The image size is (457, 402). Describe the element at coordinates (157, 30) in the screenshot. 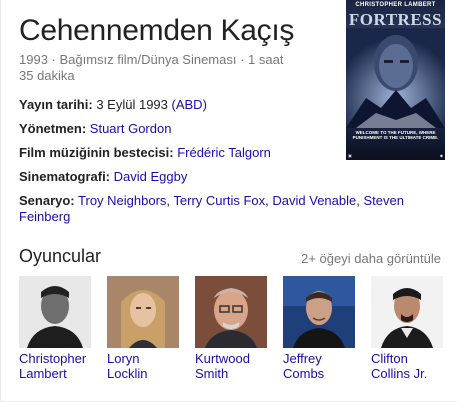

I see `page-title: Cehennemden Kaçış` at that location.